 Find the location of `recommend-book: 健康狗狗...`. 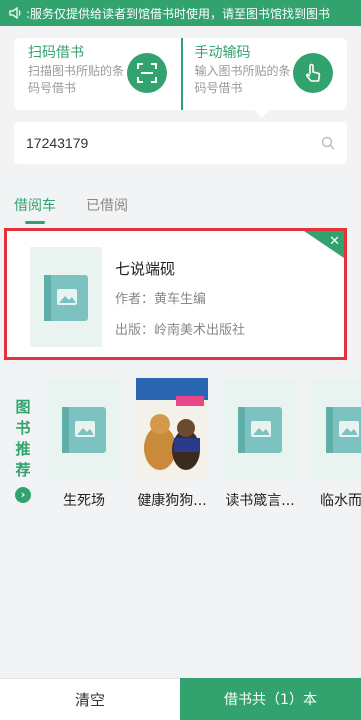

recommend-book: 健康狗狗... is located at coordinates (172, 444).